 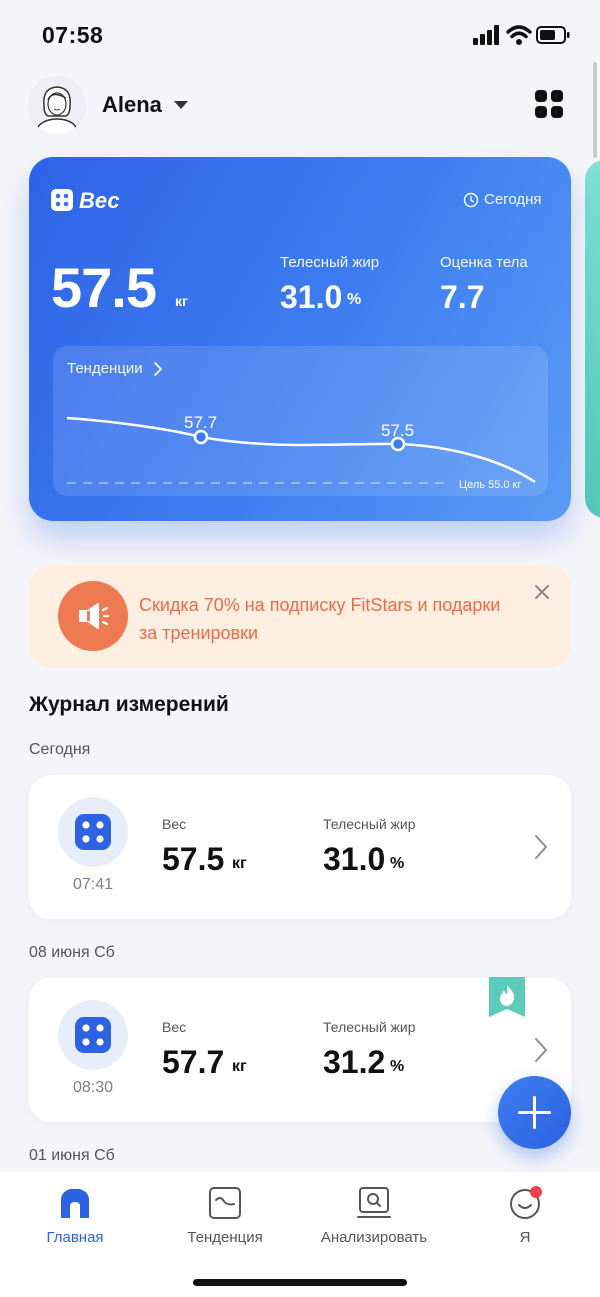 What do you see at coordinates (374, 1202) in the screenshot?
I see `analyze-icon` at bounding box center [374, 1202].